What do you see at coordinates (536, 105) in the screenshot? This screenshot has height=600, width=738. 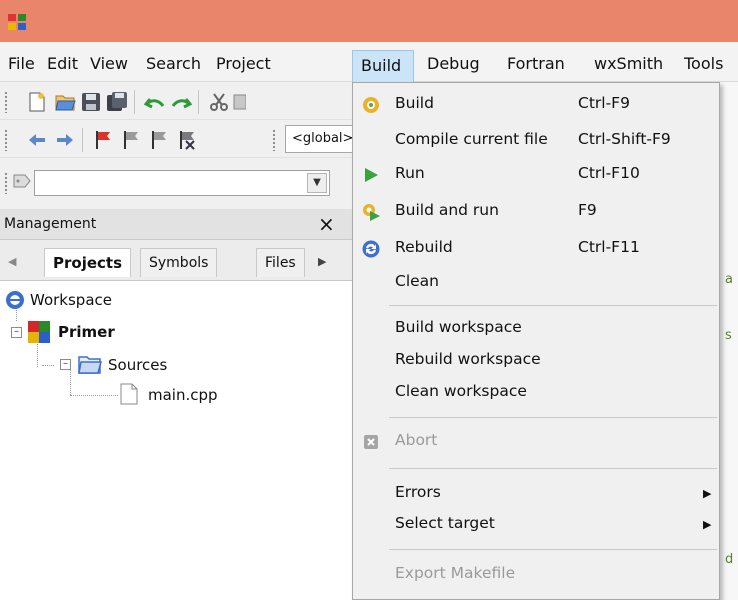 I see `menu-item-build: Build Ctrl-F9` at bounding box center [536, 105].